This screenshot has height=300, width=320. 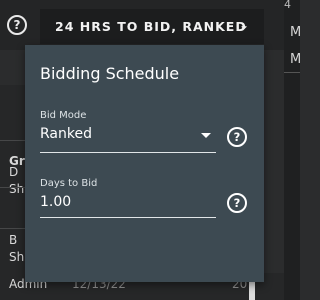 I want to click on days-to-bid-underline, so click(x=128, y=217).